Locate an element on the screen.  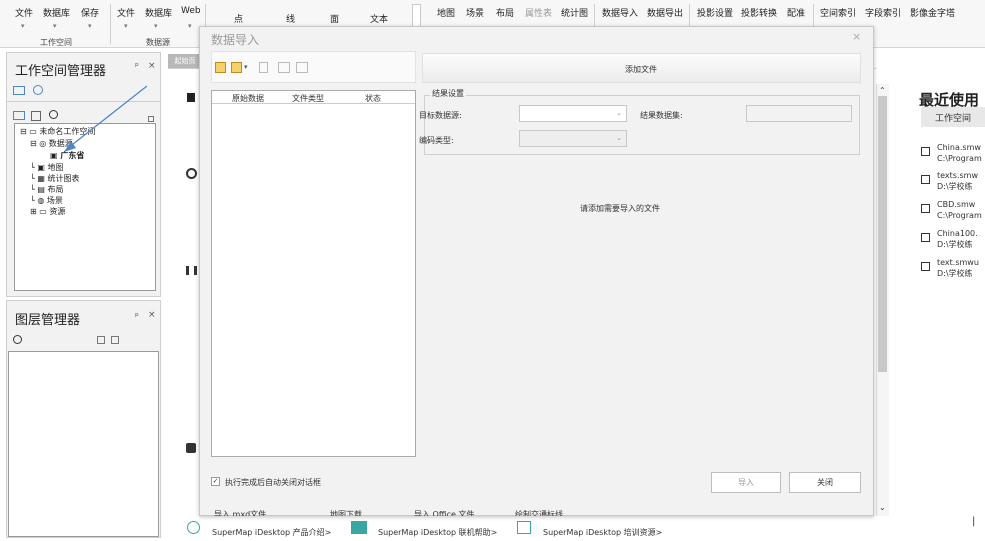
add-file-label: 添加文件 is located at coordinates (641, 69).